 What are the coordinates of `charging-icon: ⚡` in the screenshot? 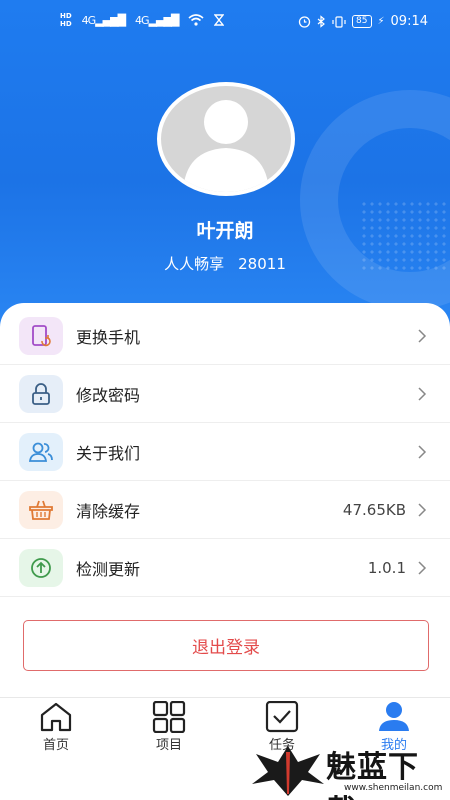 It's located at (381, 21).